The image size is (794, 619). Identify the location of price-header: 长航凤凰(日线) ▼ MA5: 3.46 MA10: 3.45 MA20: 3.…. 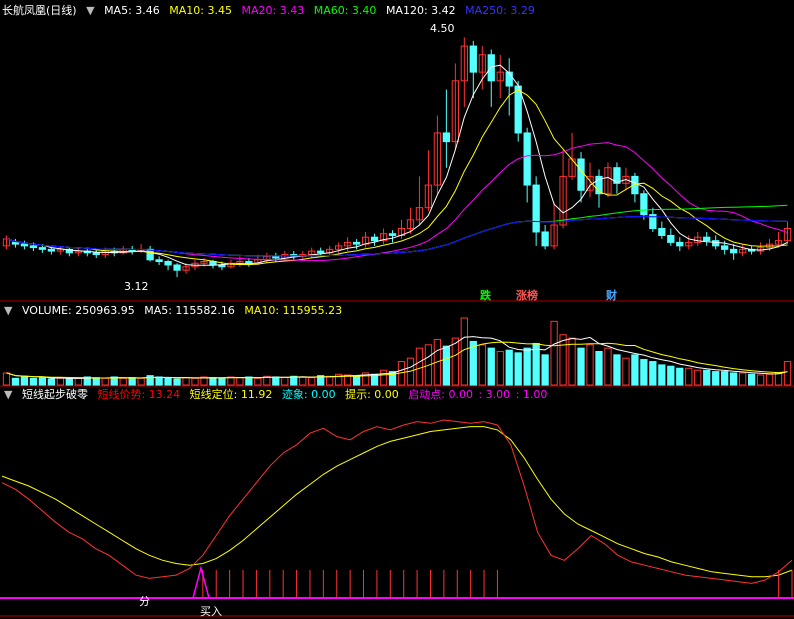
(271, 11).